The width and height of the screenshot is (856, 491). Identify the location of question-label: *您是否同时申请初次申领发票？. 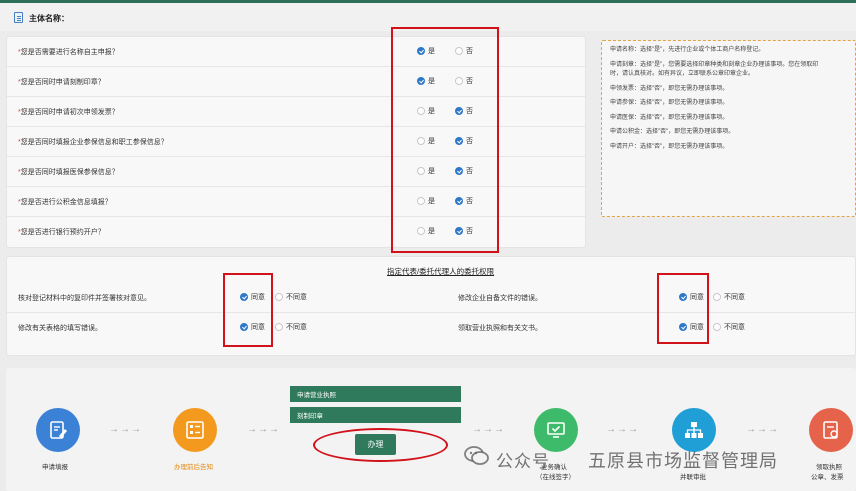
(68, 112).